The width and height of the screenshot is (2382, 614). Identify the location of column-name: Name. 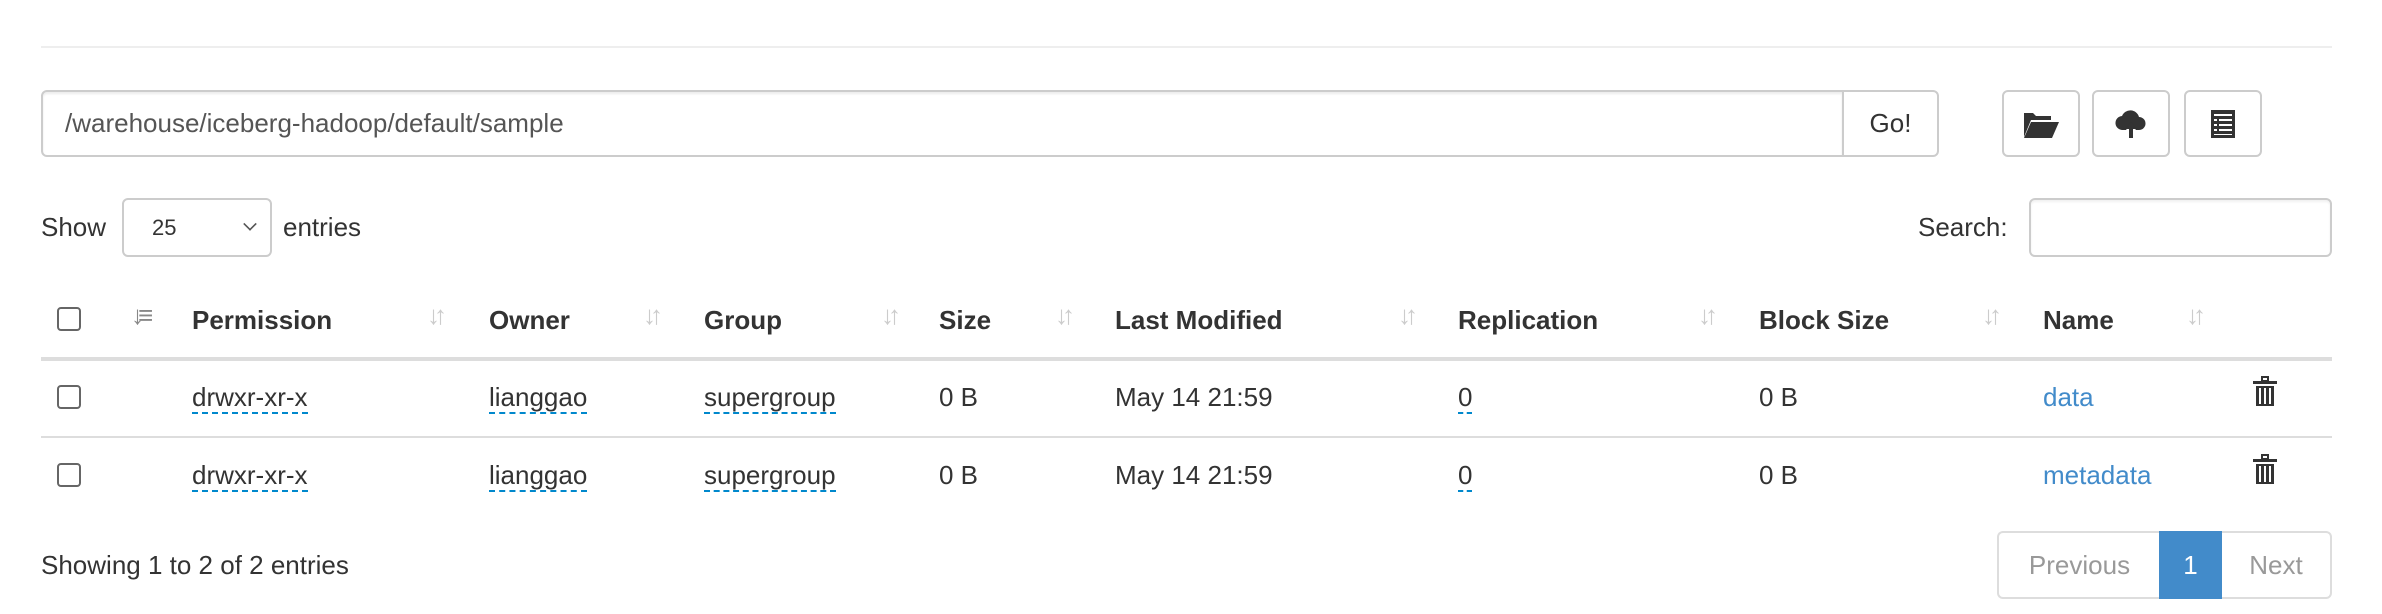
(2078, 320).